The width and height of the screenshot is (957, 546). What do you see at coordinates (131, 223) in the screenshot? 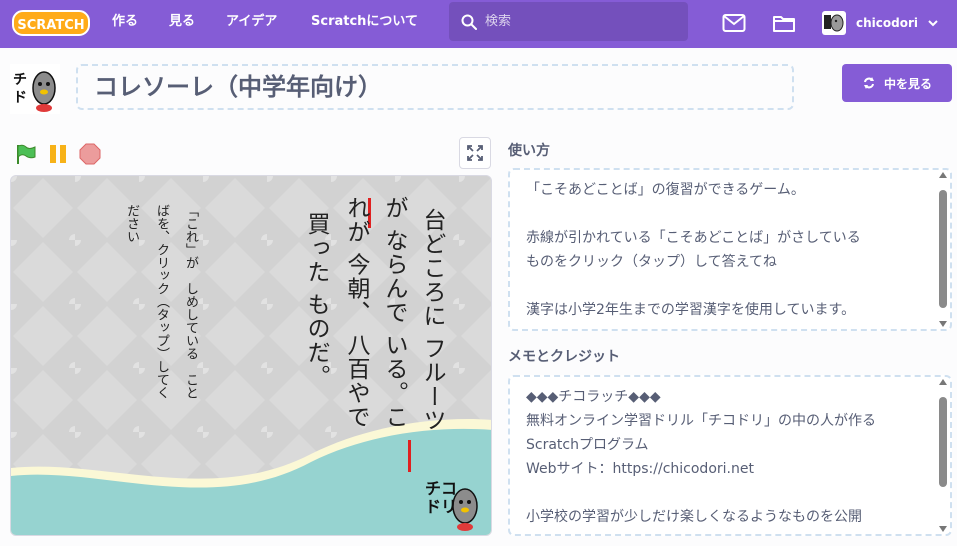
I see `instruction-line-3: ださい` at bounding box center [131, 223].